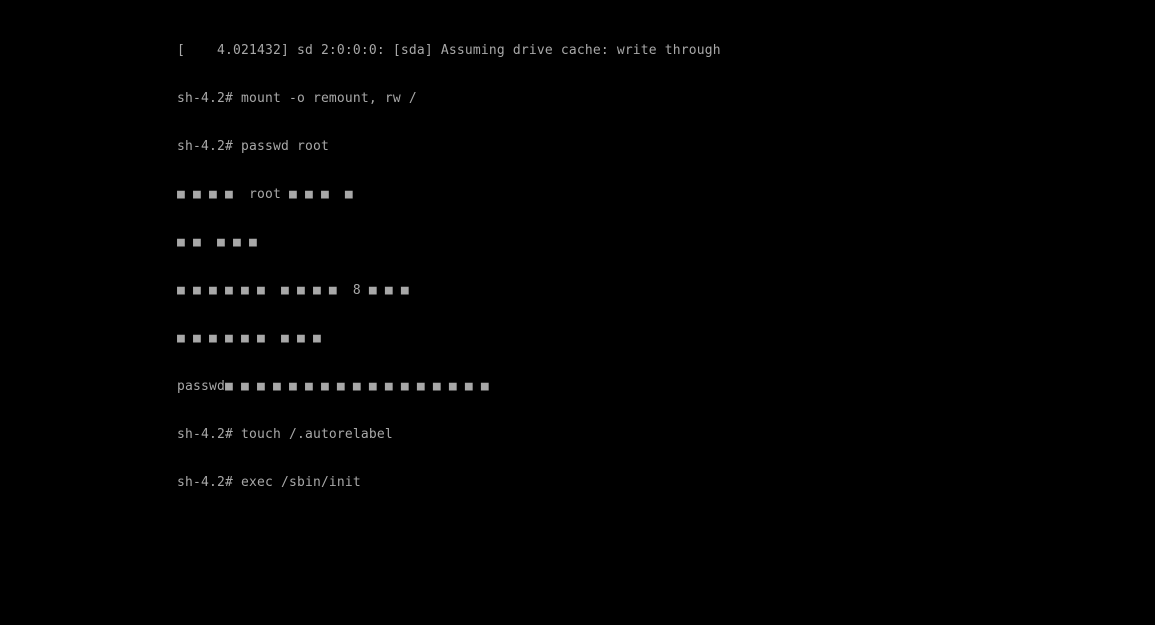 The height and width of the screenshot is (625, 1155). Describe the element at coordinates (217, 242) in the screenshot. I see `output-line: ■ ■ ■ ■ ■` at that location.